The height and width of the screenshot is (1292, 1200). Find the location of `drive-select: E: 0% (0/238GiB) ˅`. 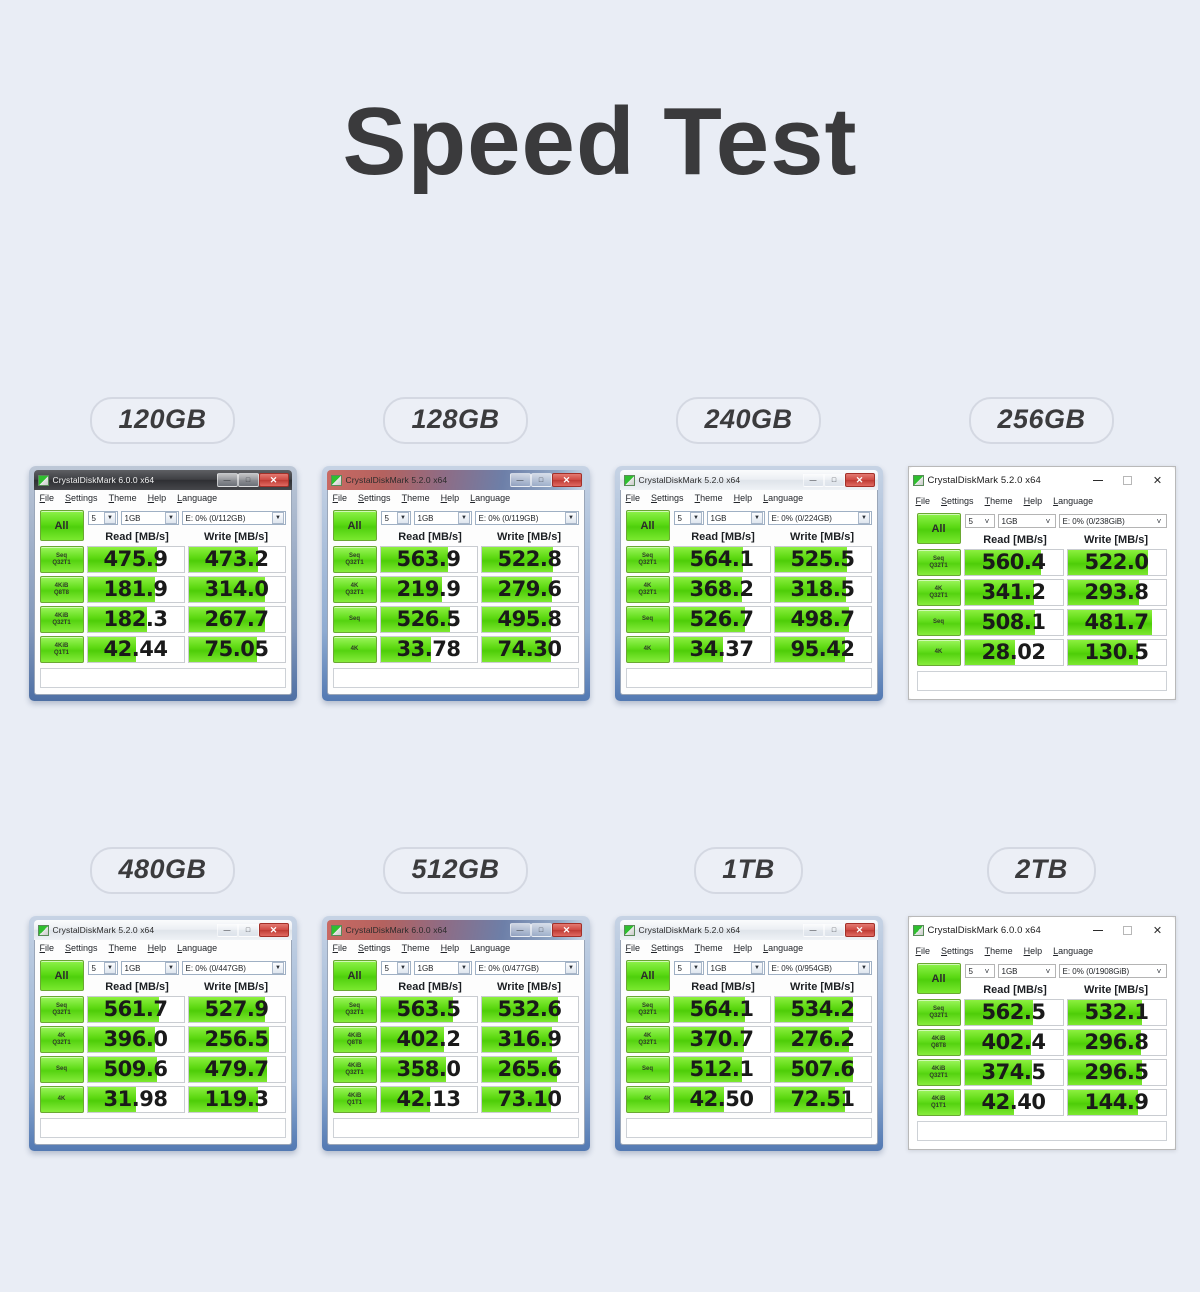

drive-select: E: 0% (0/238GiB) ˅ is located at coordinates (1112, 521).